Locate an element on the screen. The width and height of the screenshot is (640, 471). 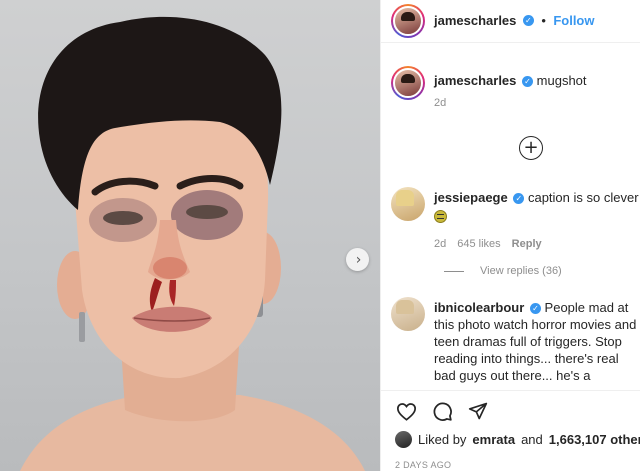
post-header: jamescharles ✓ • Follow is located at coordinates (493, 21).